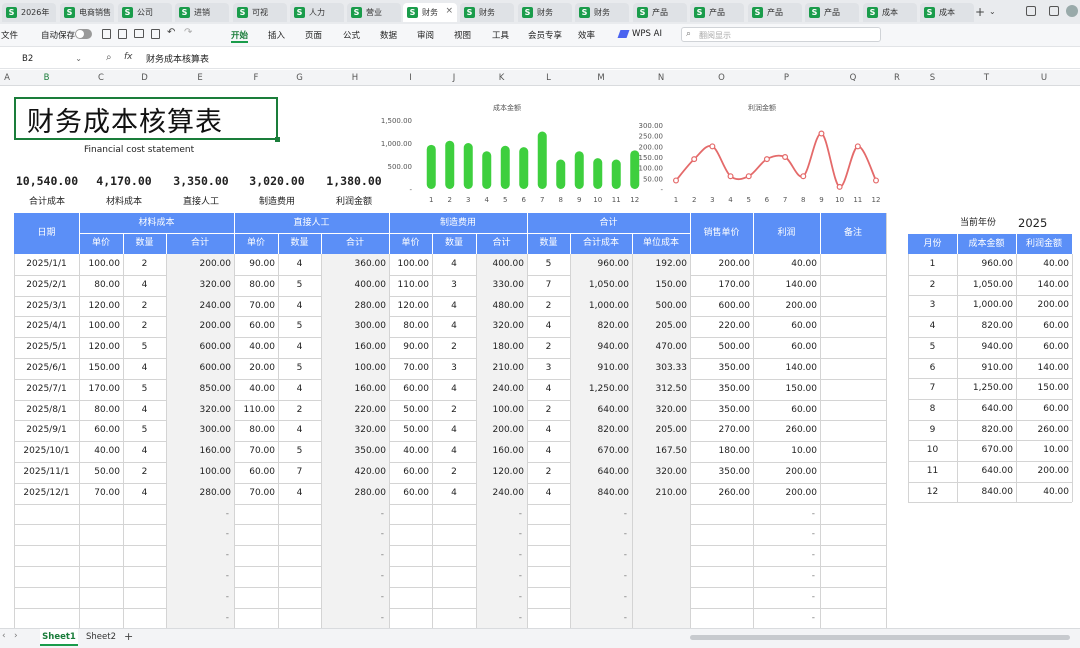  I want to click on side-cell: 7, so click(932, 388).